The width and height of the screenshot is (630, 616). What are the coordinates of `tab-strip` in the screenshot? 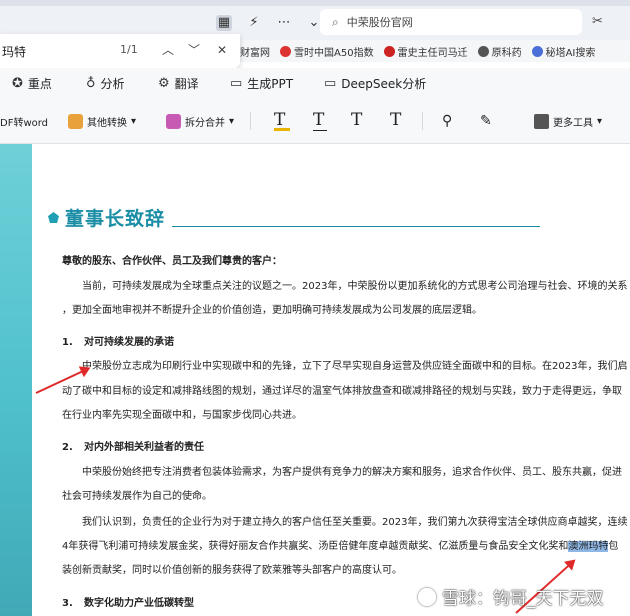 It's located at (315, 3).